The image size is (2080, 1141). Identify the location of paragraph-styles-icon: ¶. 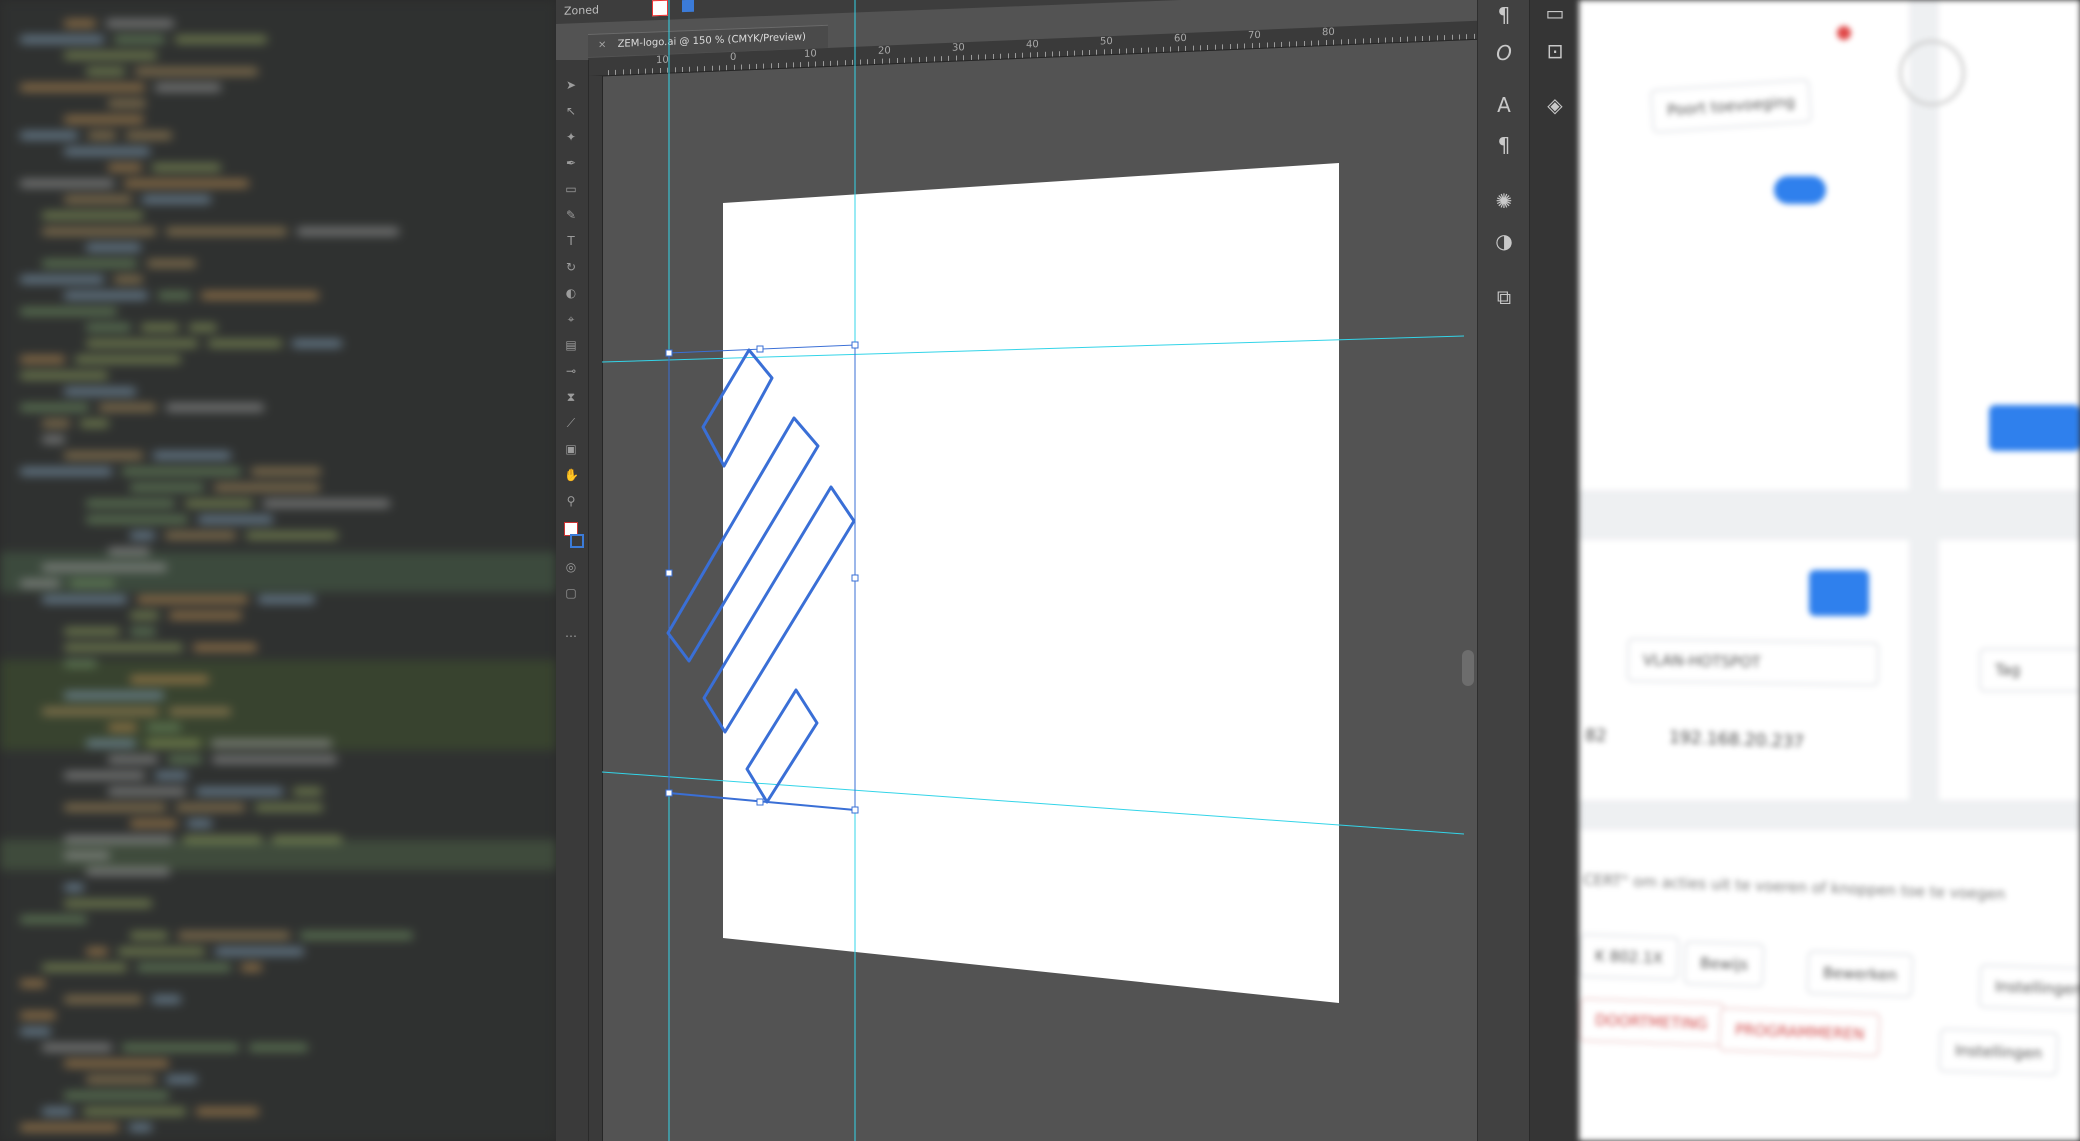
(1504, 145).